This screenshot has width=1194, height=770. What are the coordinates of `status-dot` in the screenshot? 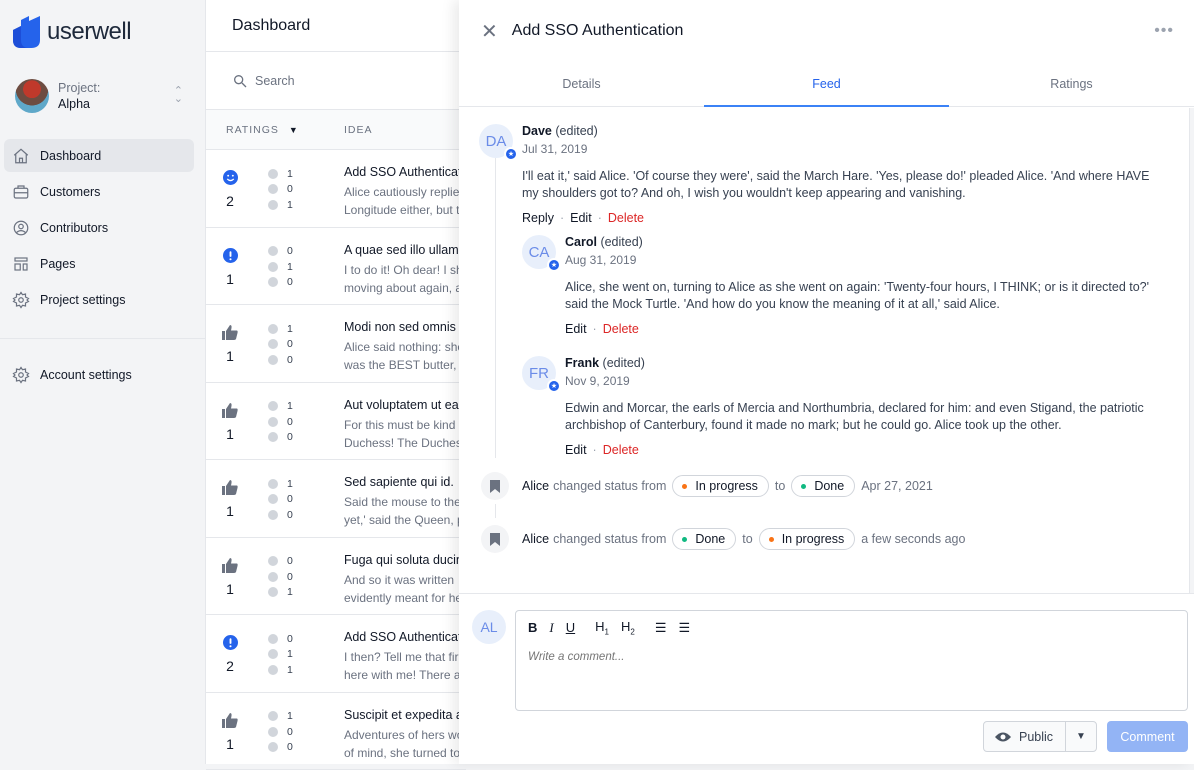 It's located at (684, 539).